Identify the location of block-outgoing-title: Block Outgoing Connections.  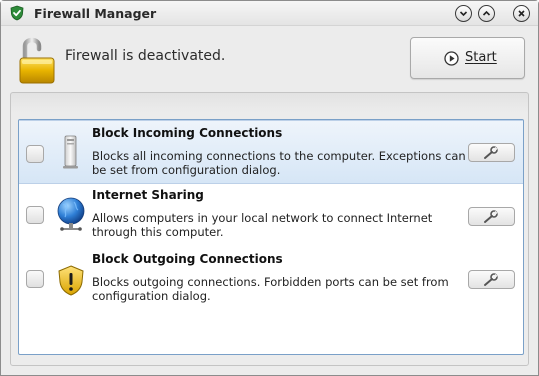
(187, 259).